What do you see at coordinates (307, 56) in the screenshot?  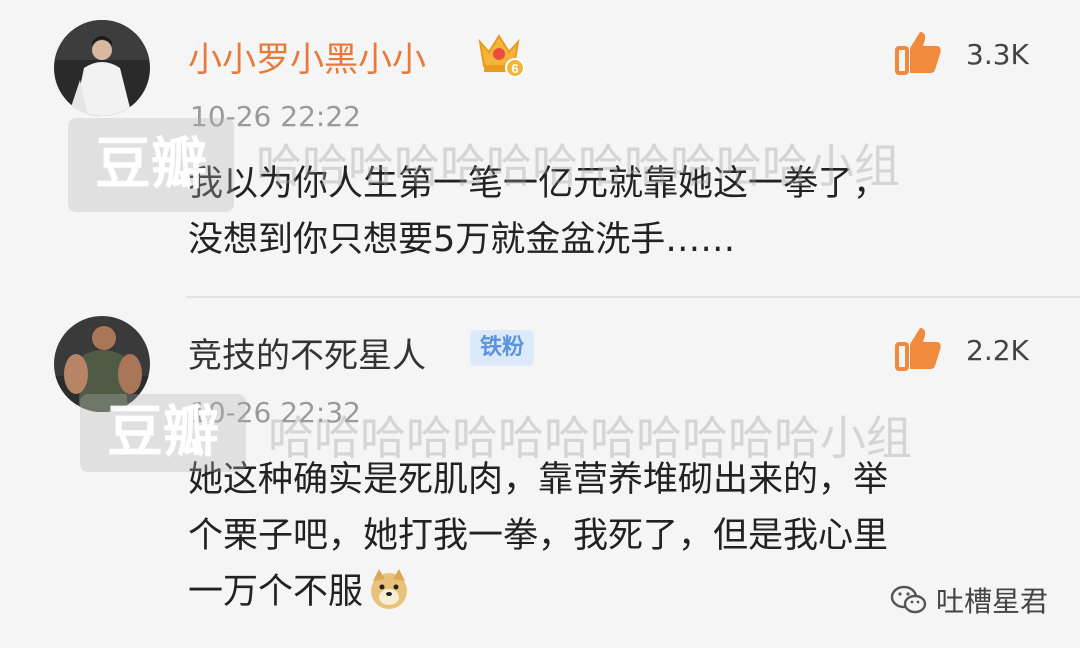 I see `username: 小小罗小黑小小` at bounding box center [307, 56].